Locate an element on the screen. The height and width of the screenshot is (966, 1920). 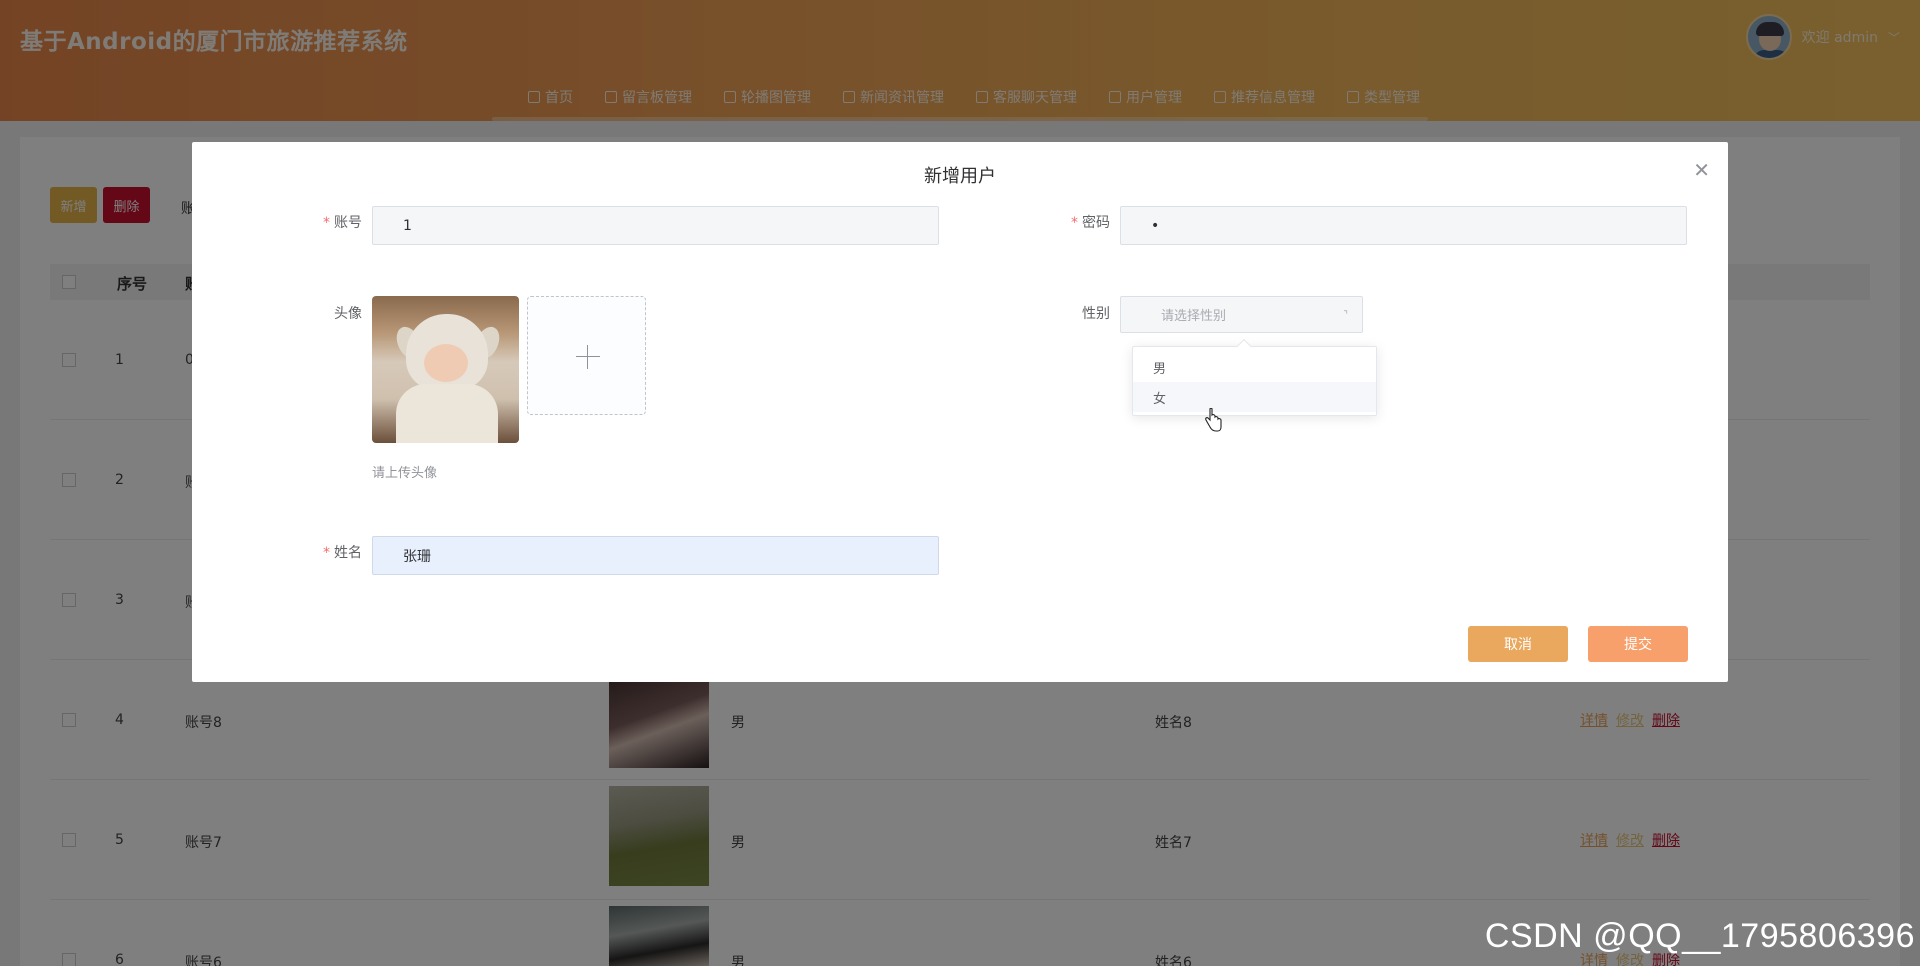
account-input: 1 is located at coordinates (655, 225).